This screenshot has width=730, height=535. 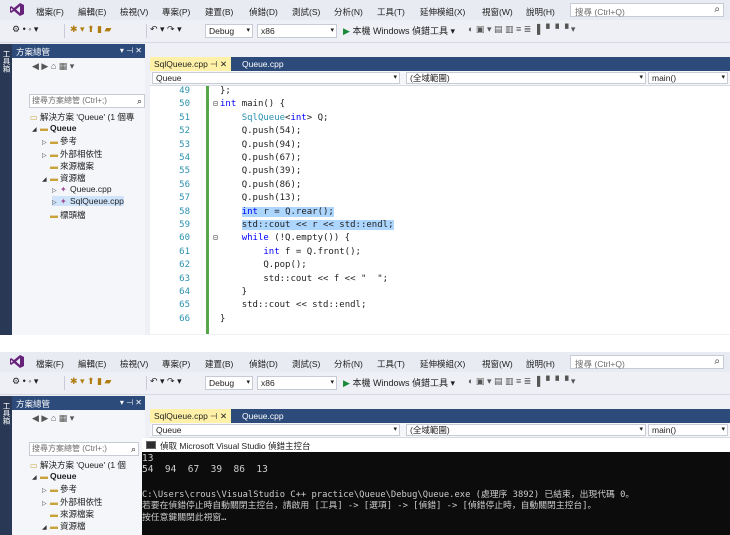 I want to click on code-line: 58 int r = Q.rear();, so click(x=440, y=213).